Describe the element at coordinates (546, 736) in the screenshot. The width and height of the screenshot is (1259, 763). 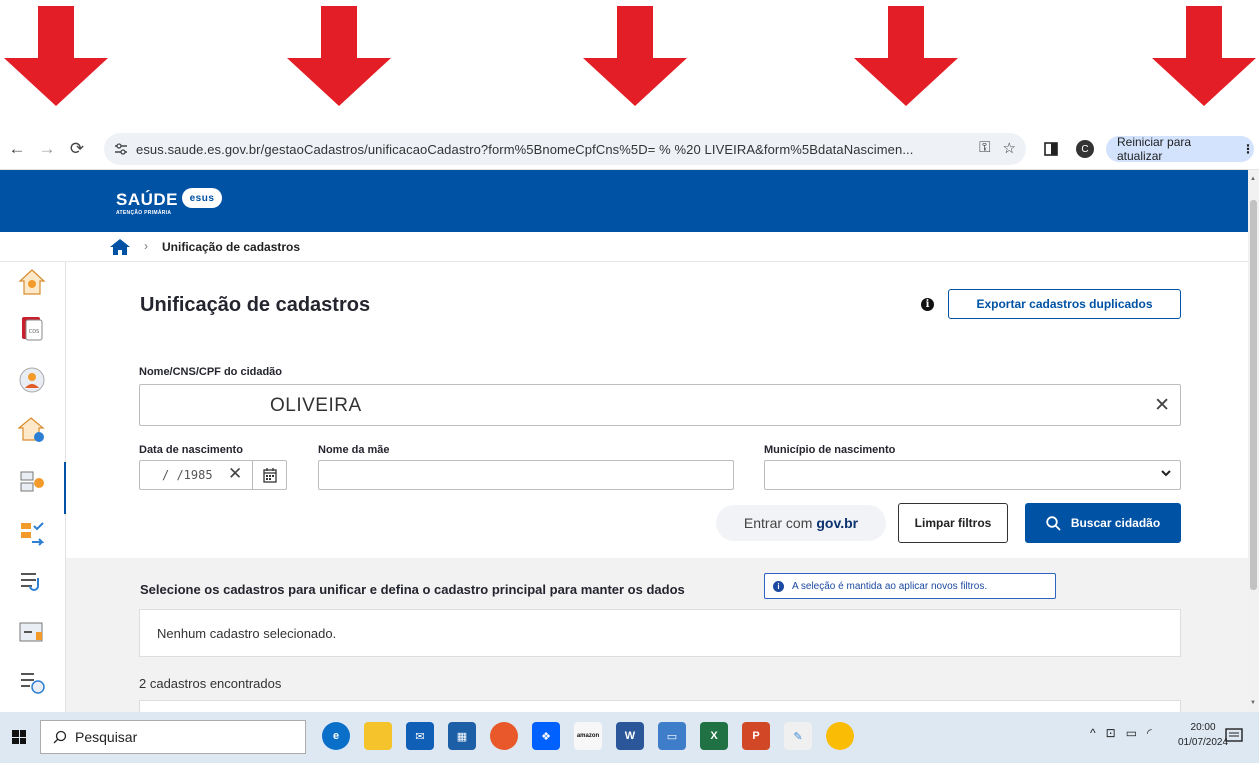
I see `dropbox-icon: ❖` at that location.